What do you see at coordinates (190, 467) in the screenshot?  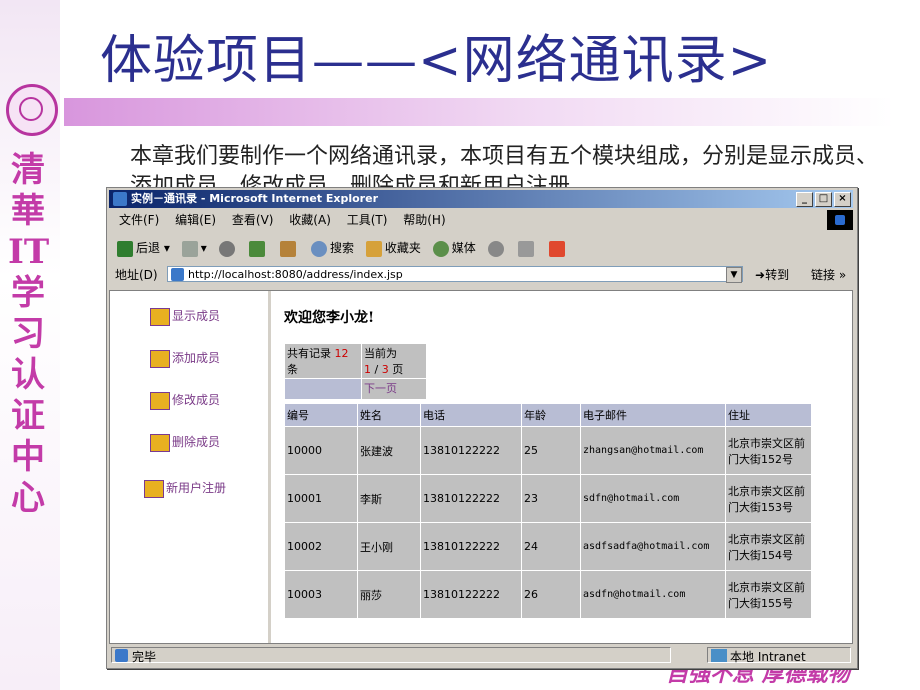 I see `nav-frame: 显示成员 添加成员 修改成员 删除成员 新用户注册` at bounding box center [190, 467].